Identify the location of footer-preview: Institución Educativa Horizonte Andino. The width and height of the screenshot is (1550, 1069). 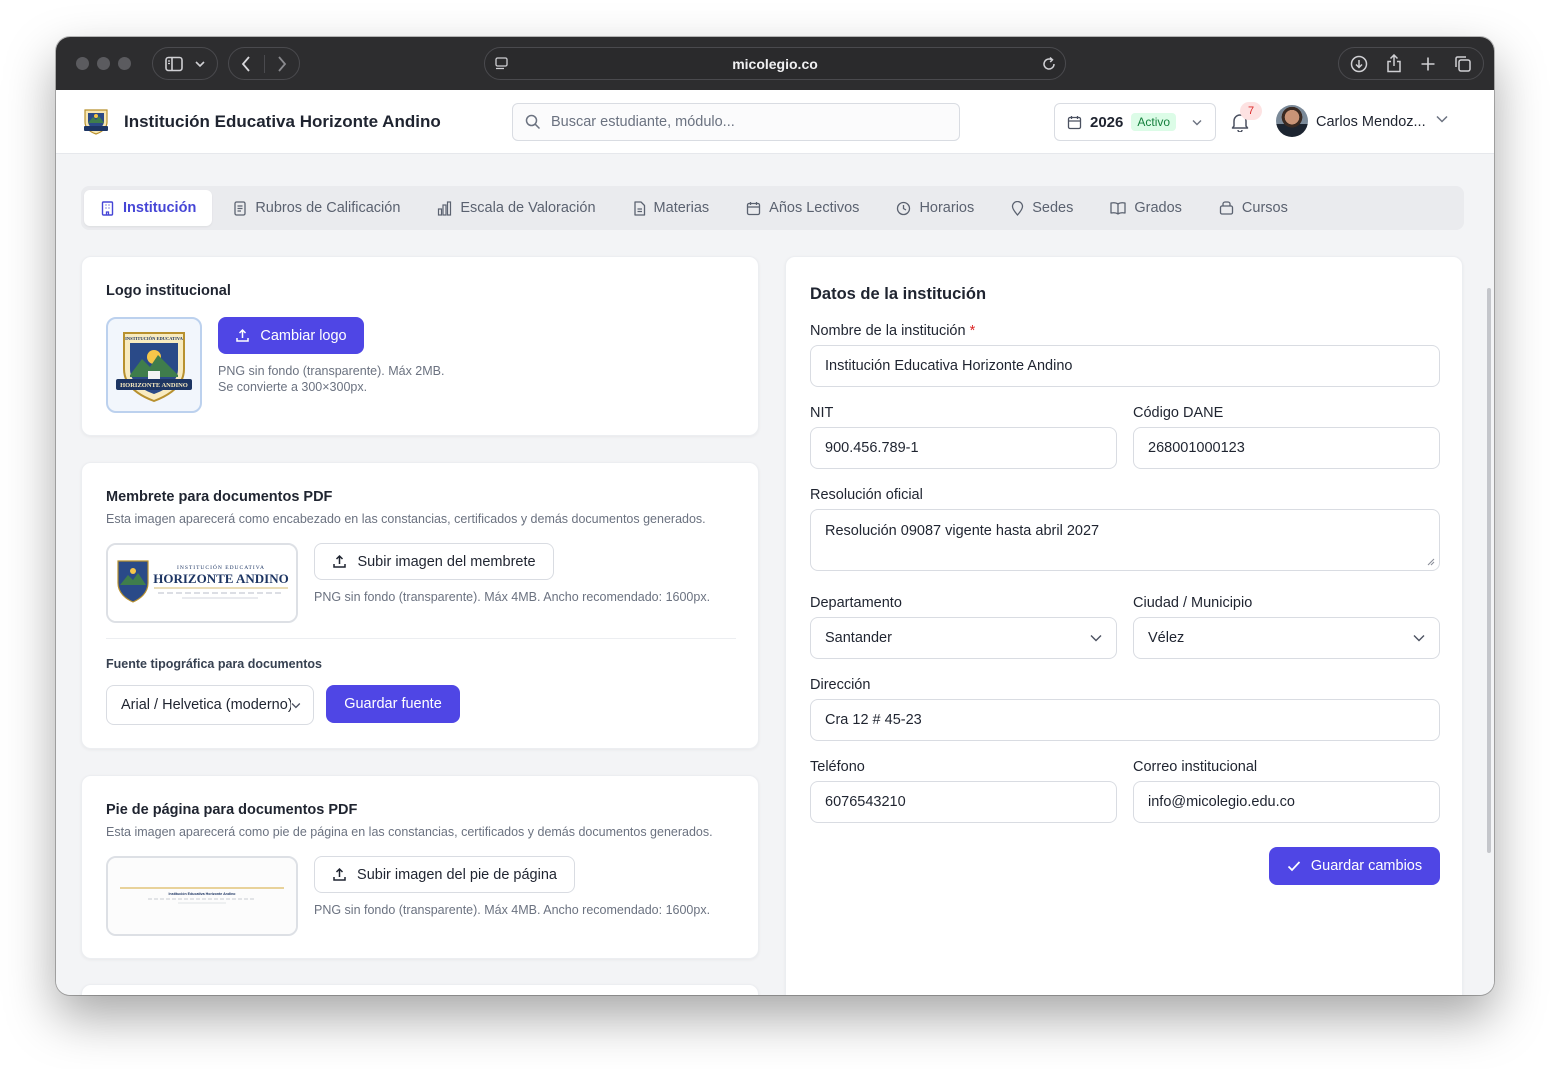
(202, 896).